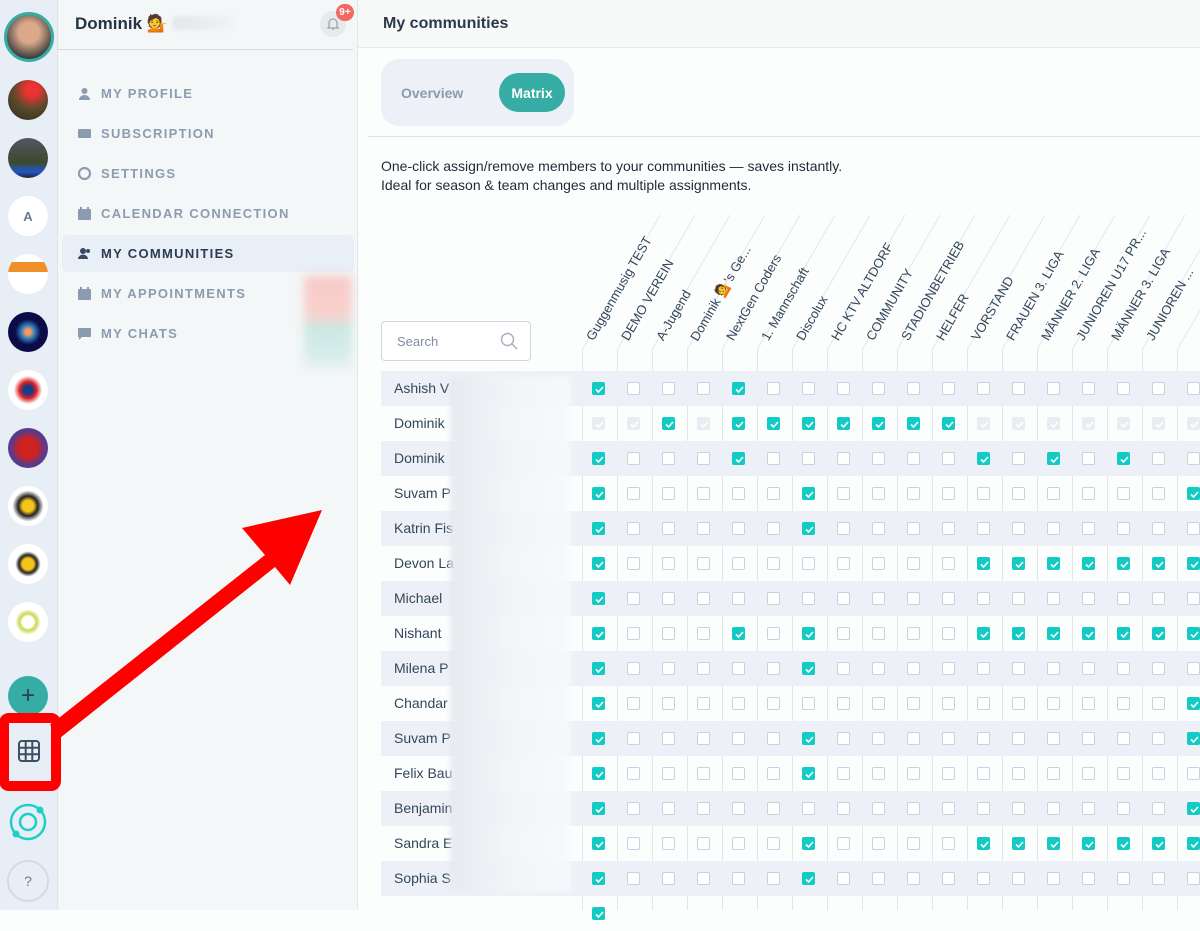  Describe the element at coordinates (456, 341) in the screenshot. I see `member-search-input: Search` at that location.